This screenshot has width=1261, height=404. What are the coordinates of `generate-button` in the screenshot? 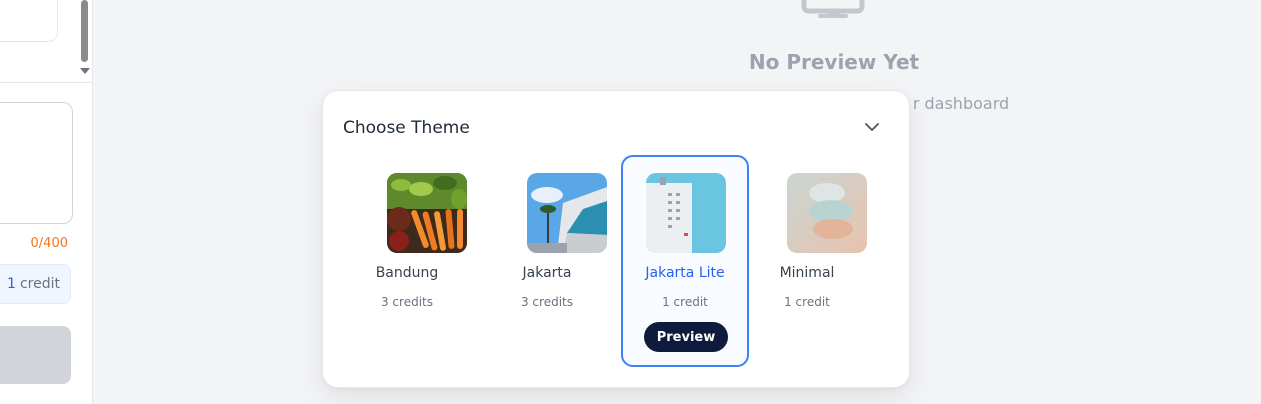 It's located at (35, 355).